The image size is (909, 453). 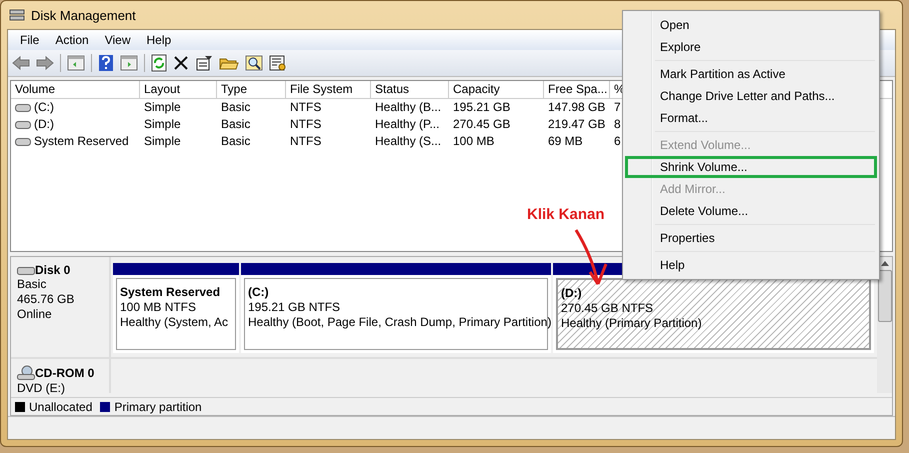 I want to click on menu-item: Mark Partition as Active, so click(x=751, y=74).